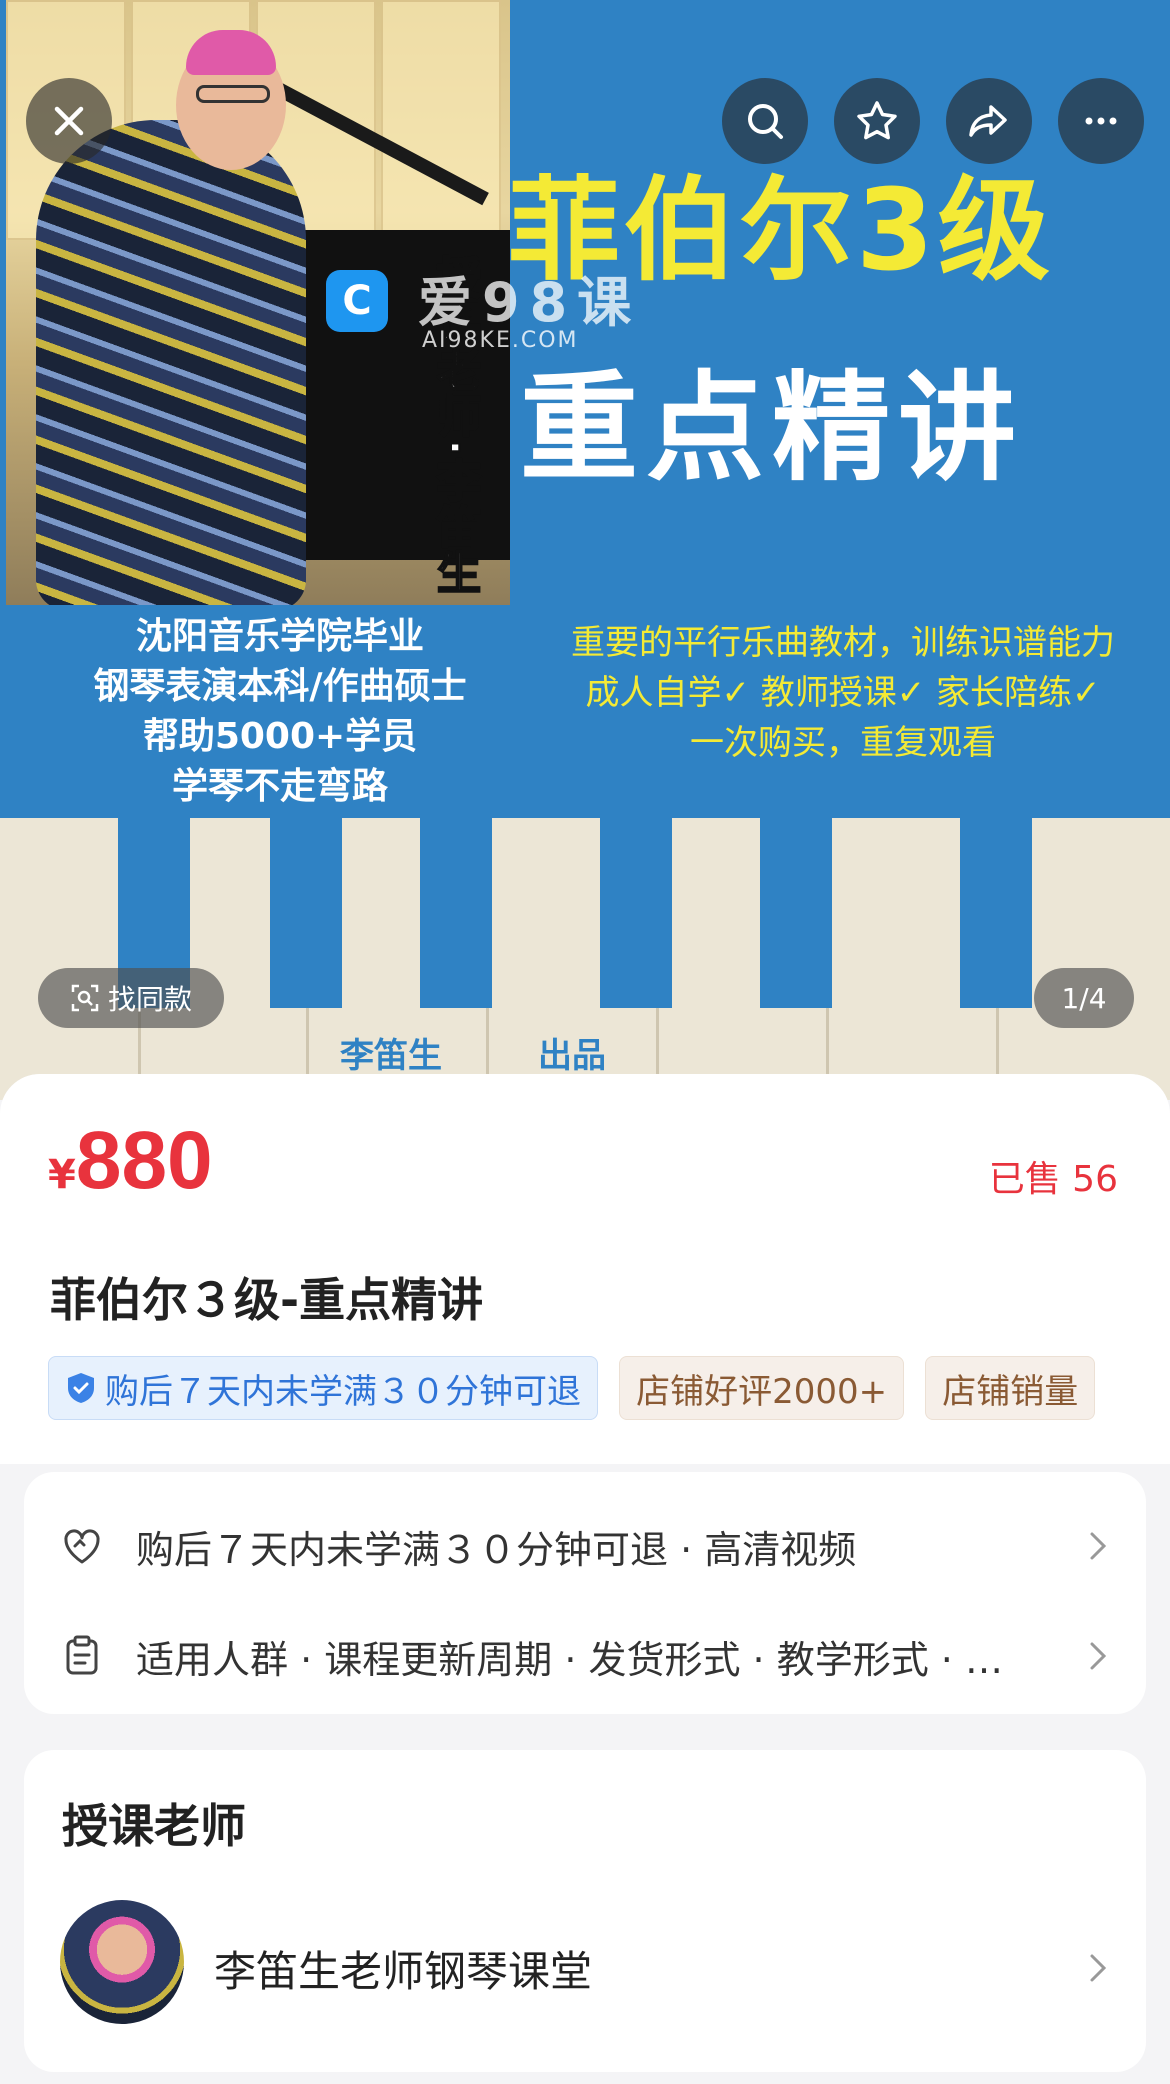  I want to click on search-icon, so click(765, 121).